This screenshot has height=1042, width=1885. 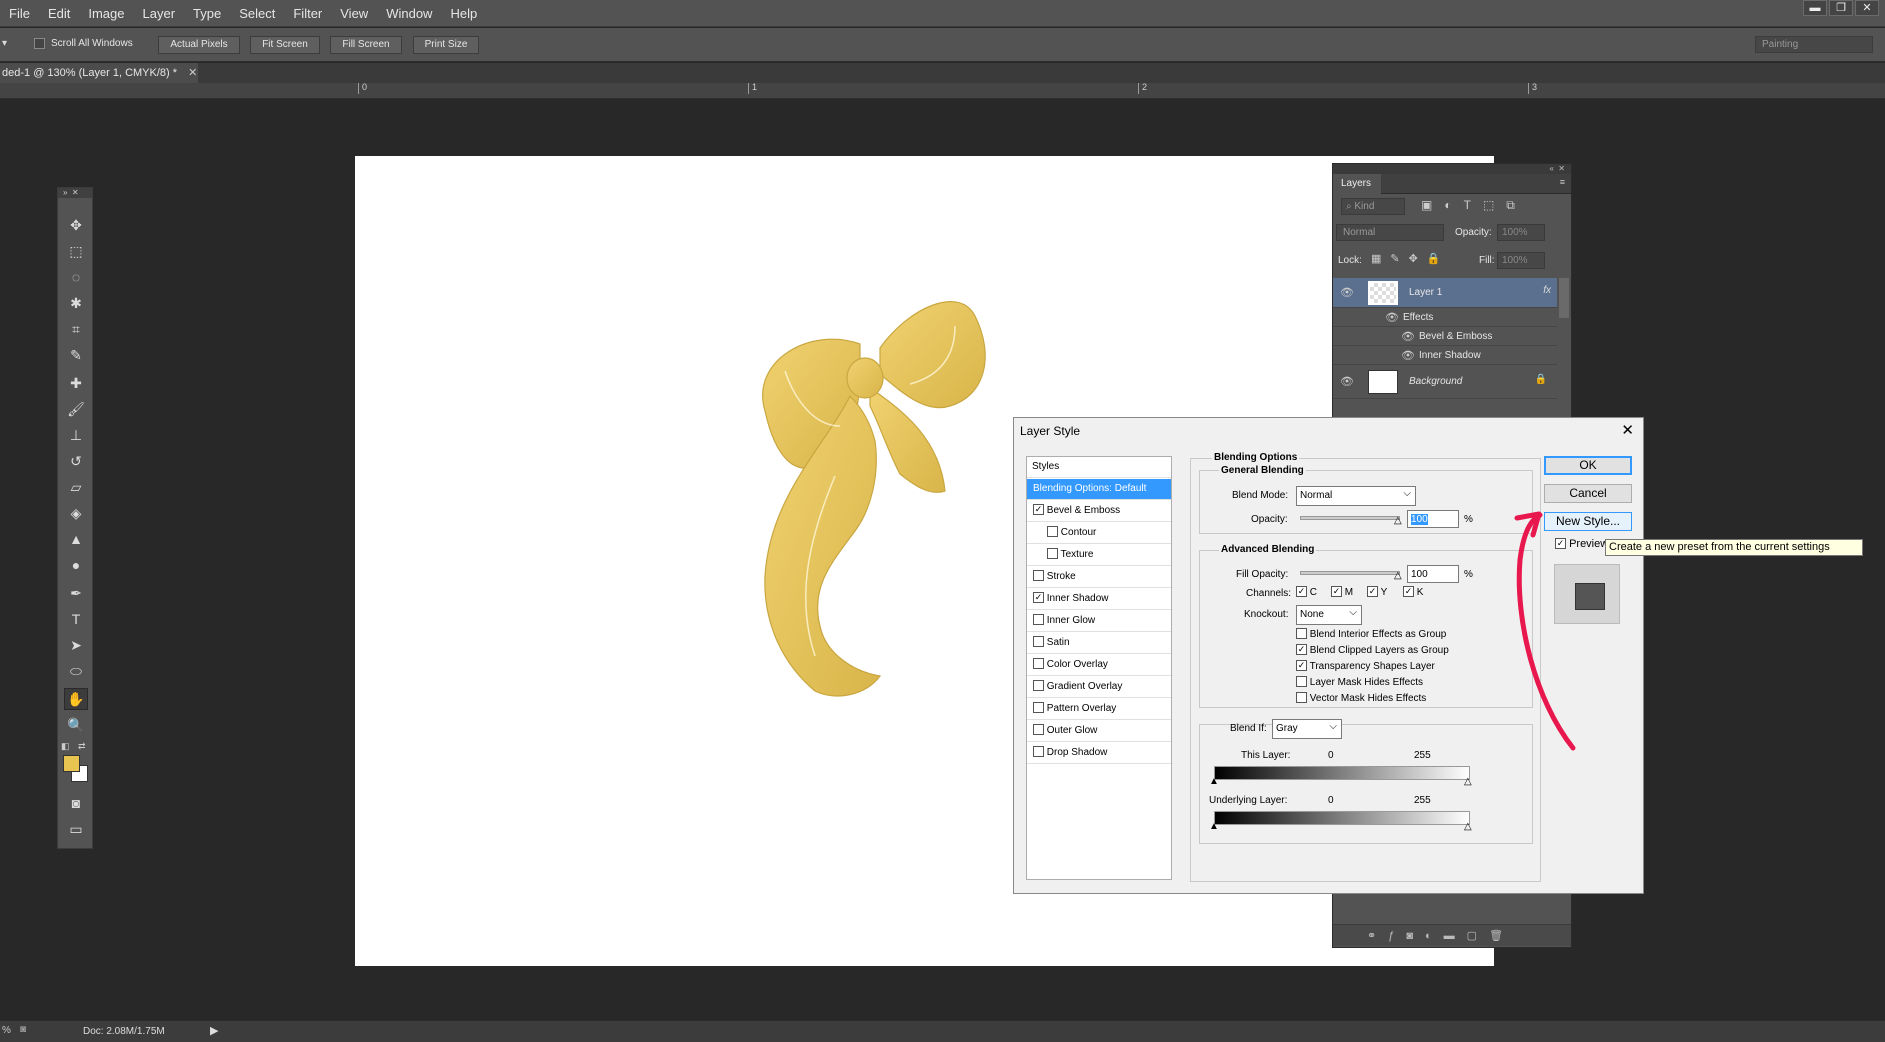 What do you see at coordinates (199, 45) in the screenshot?
I see `actual-pixels-button: Actual Pixels` at bounding box center [199, 45].